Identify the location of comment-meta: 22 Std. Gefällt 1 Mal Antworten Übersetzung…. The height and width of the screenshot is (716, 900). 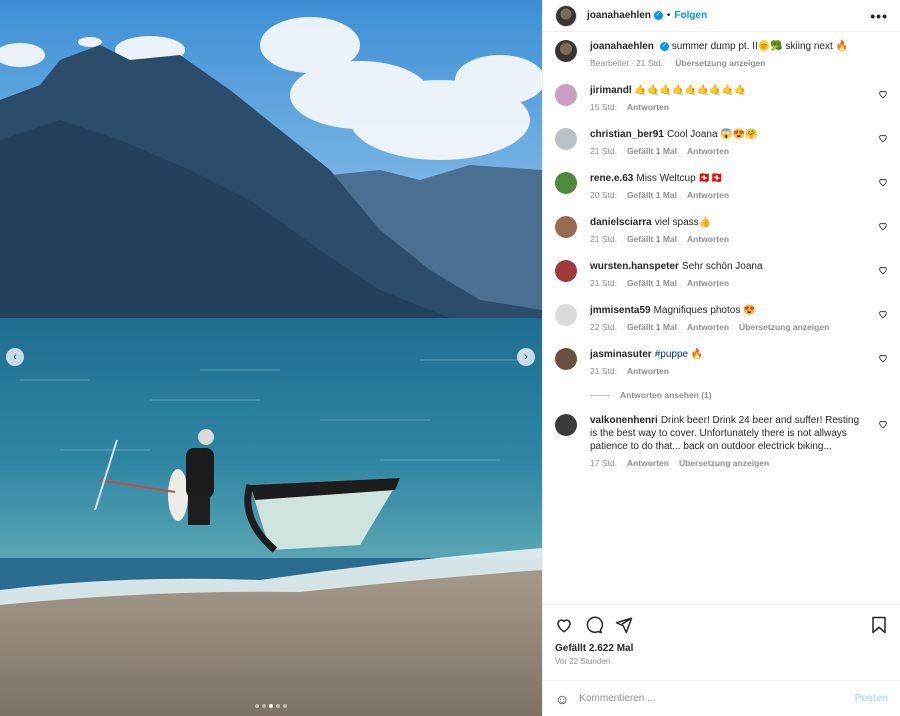
(728, 327).